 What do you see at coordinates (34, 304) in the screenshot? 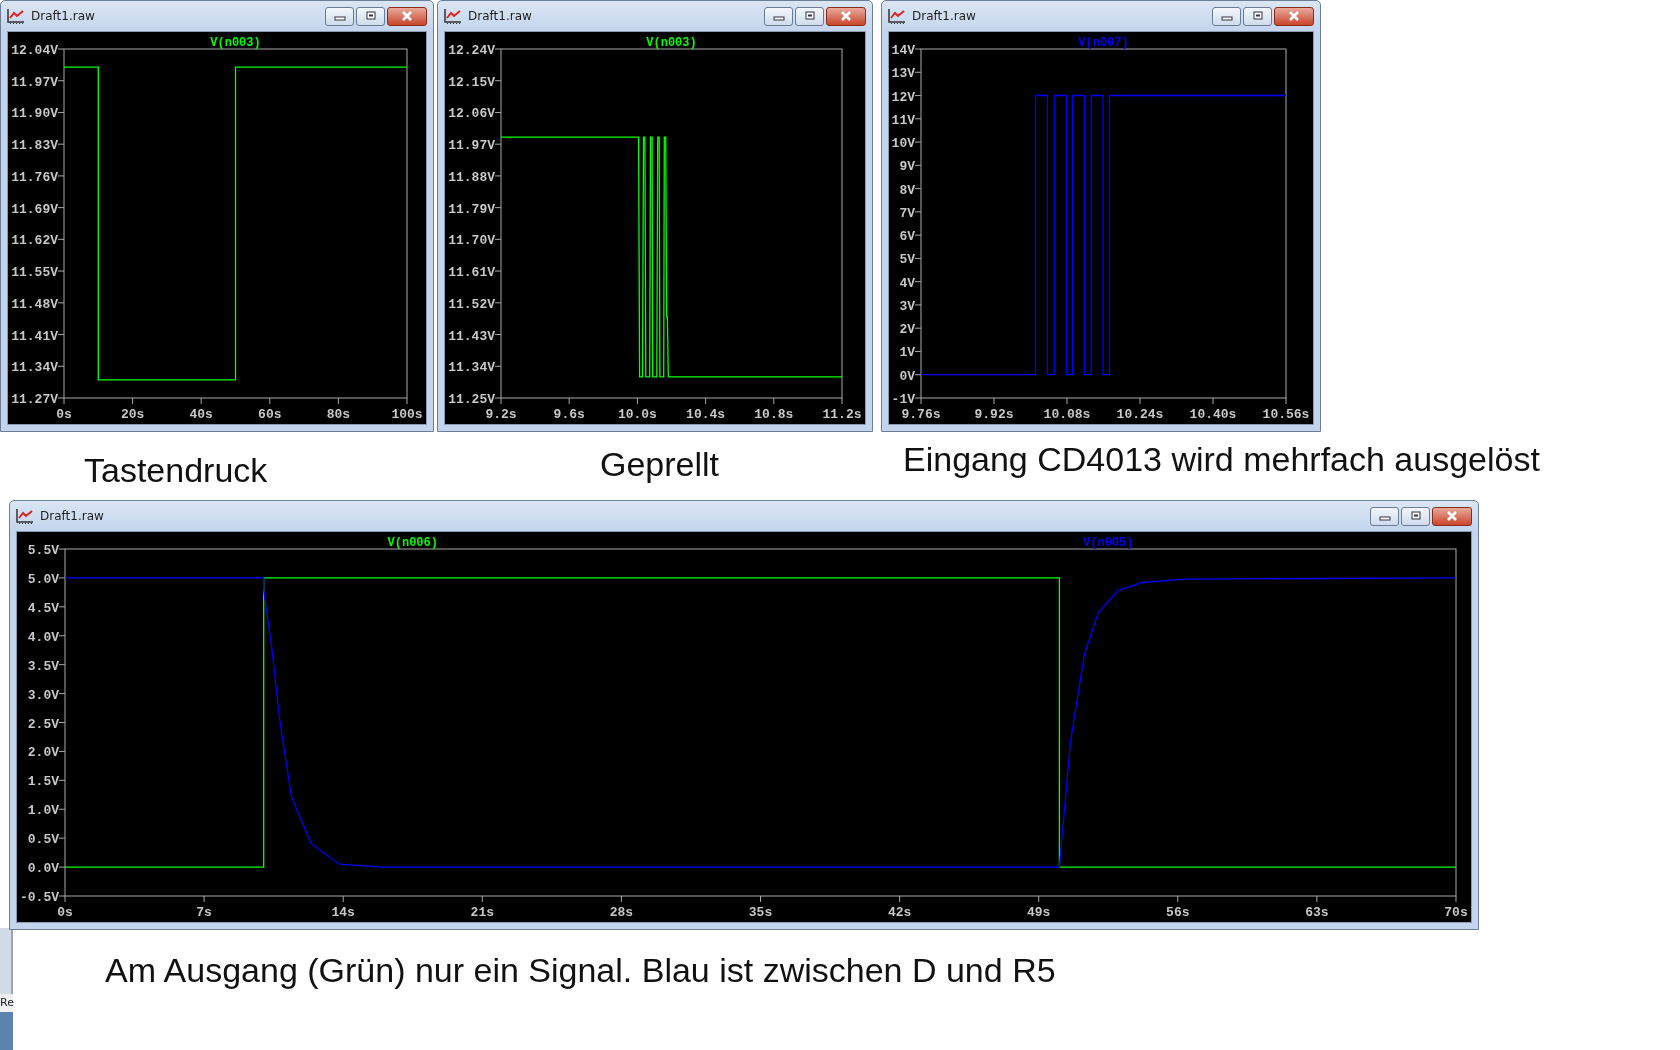
I see `axis-tick-label: 11.48V` at bounding box center [34, 304].